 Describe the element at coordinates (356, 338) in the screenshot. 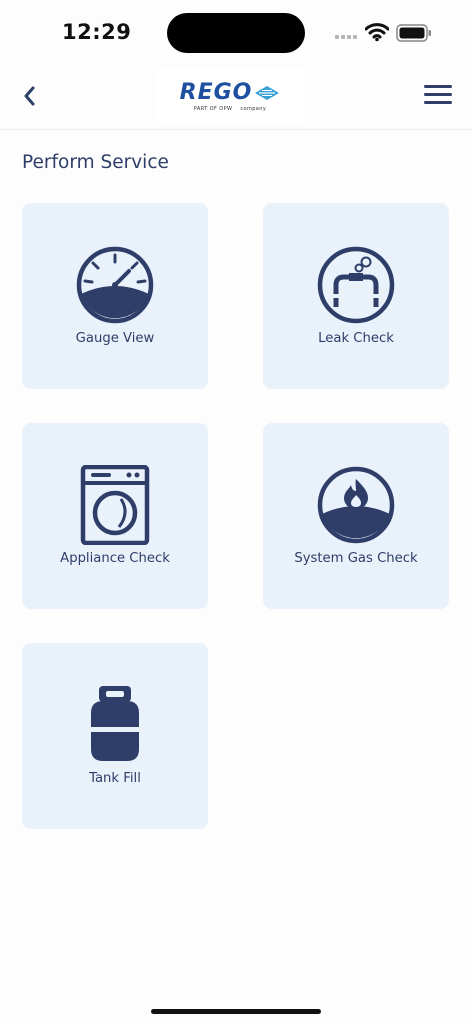

I see `tile-label: Leak Check` at that location.